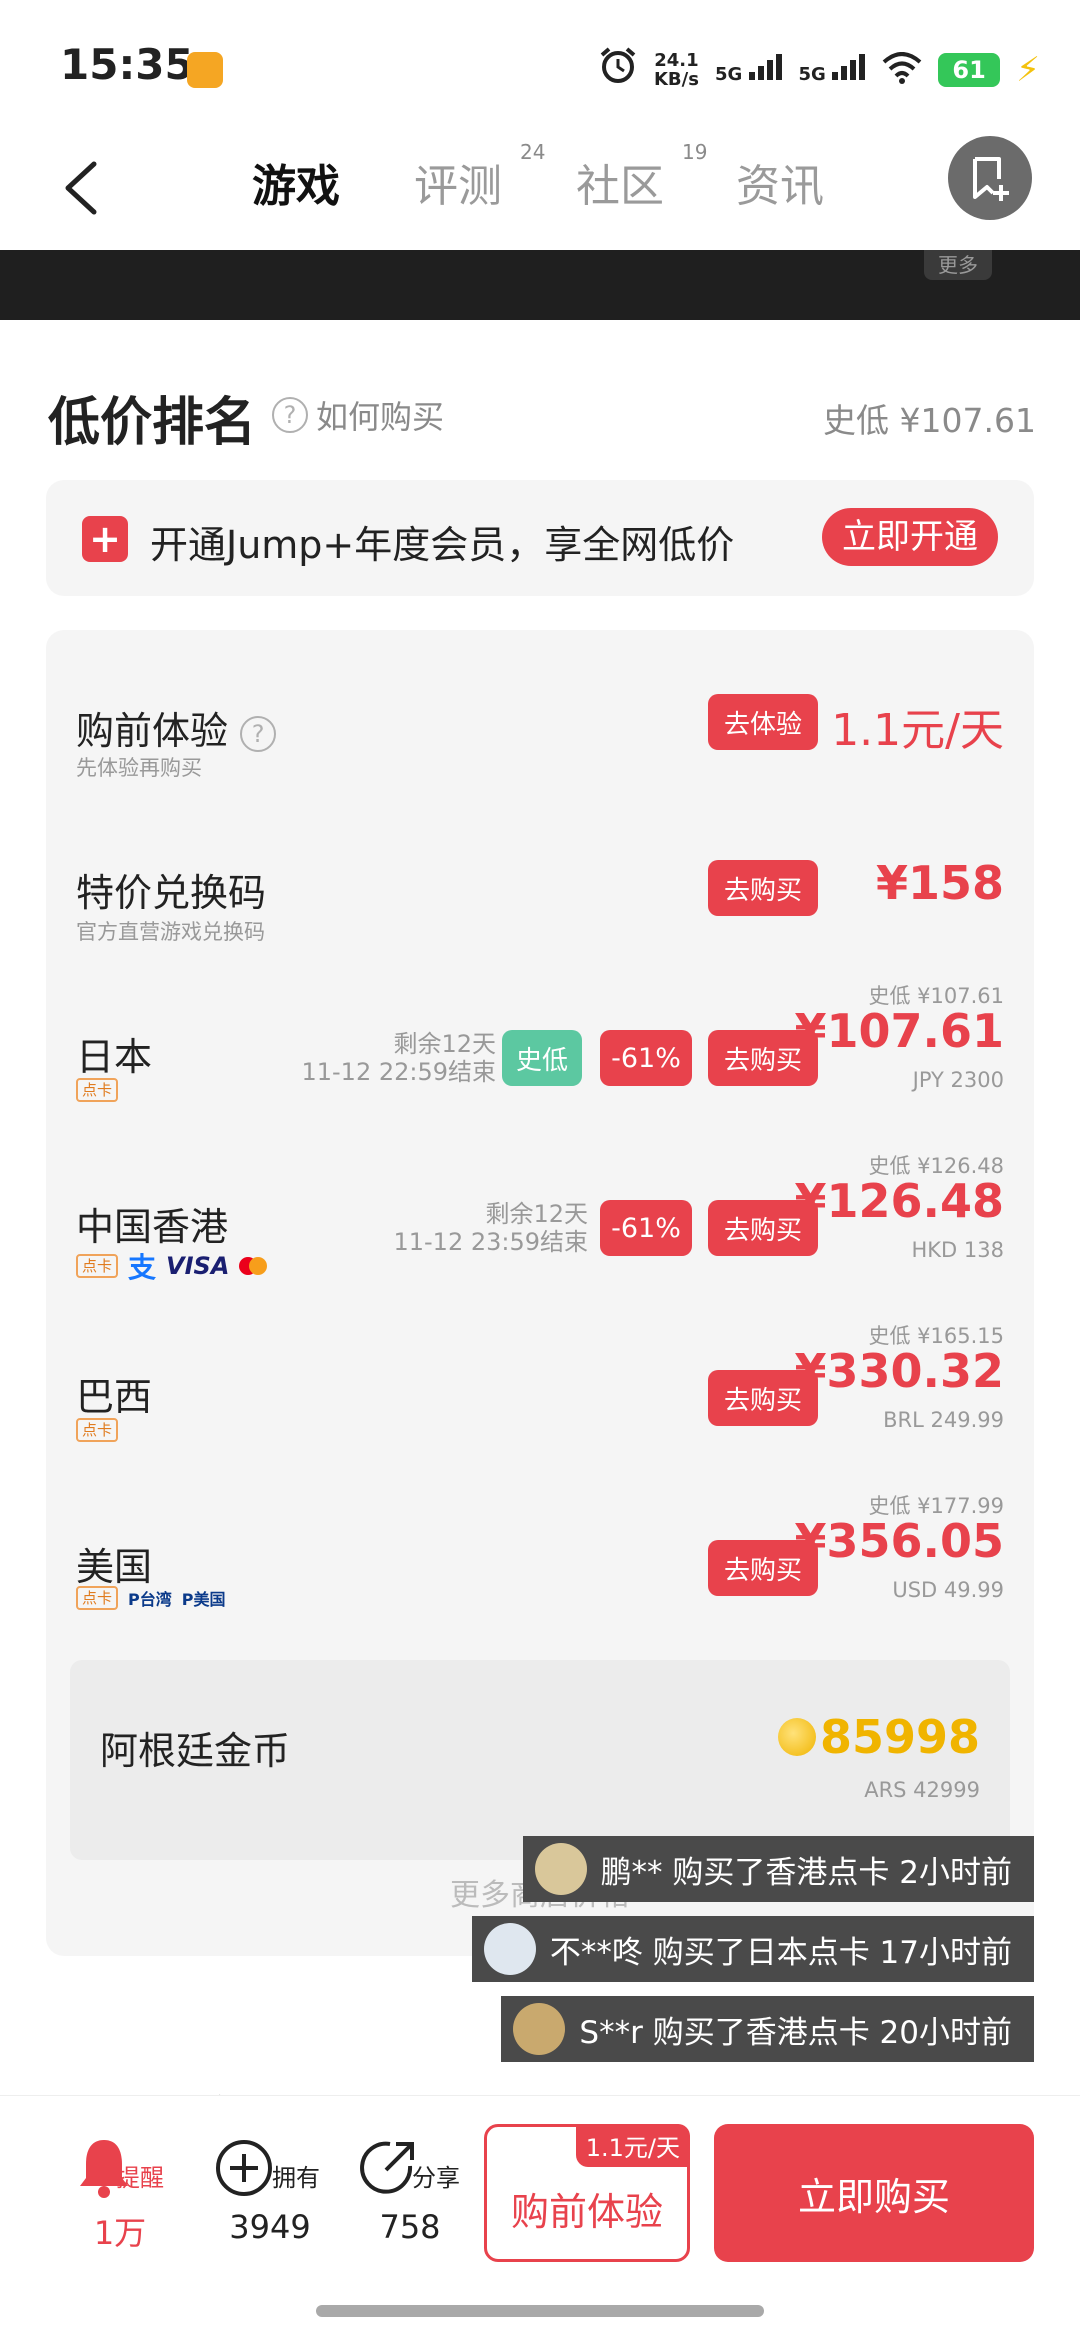 The width and height of the screenshot is (1080, 2345). I want to click on purchase-toast: 不**咚 购买了日本点卡 17小时前, so click(752, 1949).